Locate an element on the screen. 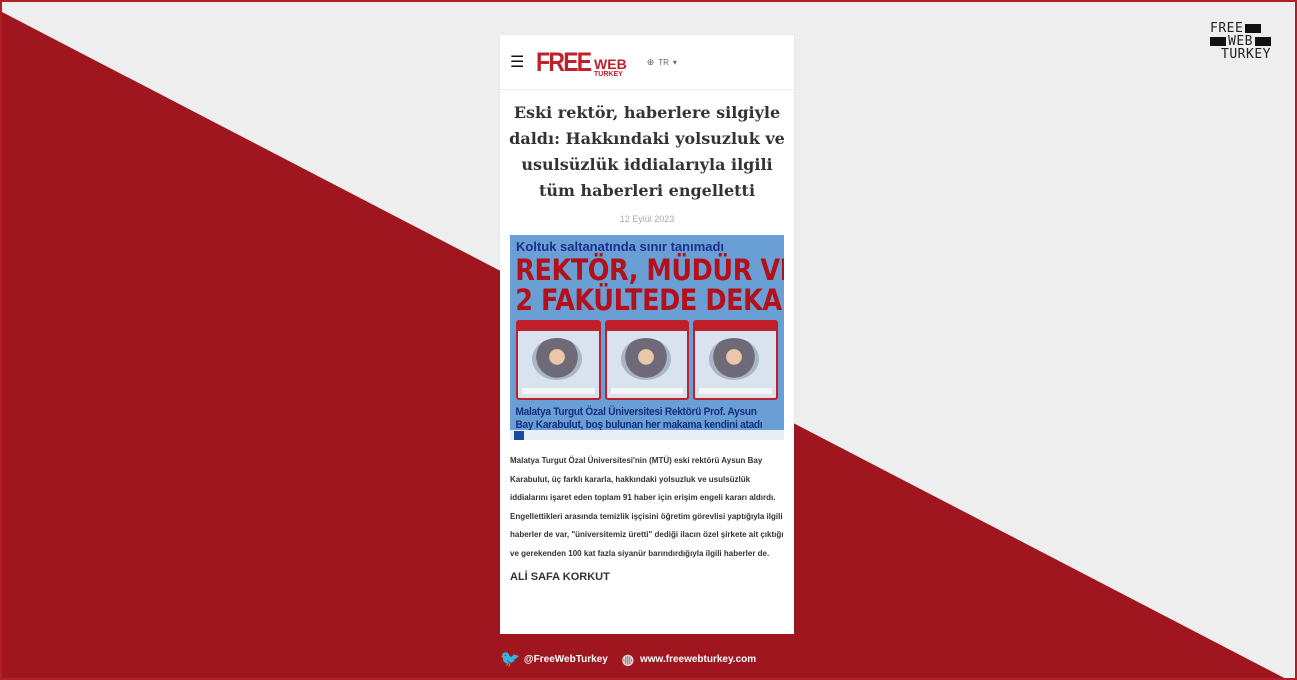 This screenshot has width=1297, height=680. slide-footer: 🐦 @FreeWebTurkey ◍ www.freewebturkey.com is located at coordinates (650, 659).